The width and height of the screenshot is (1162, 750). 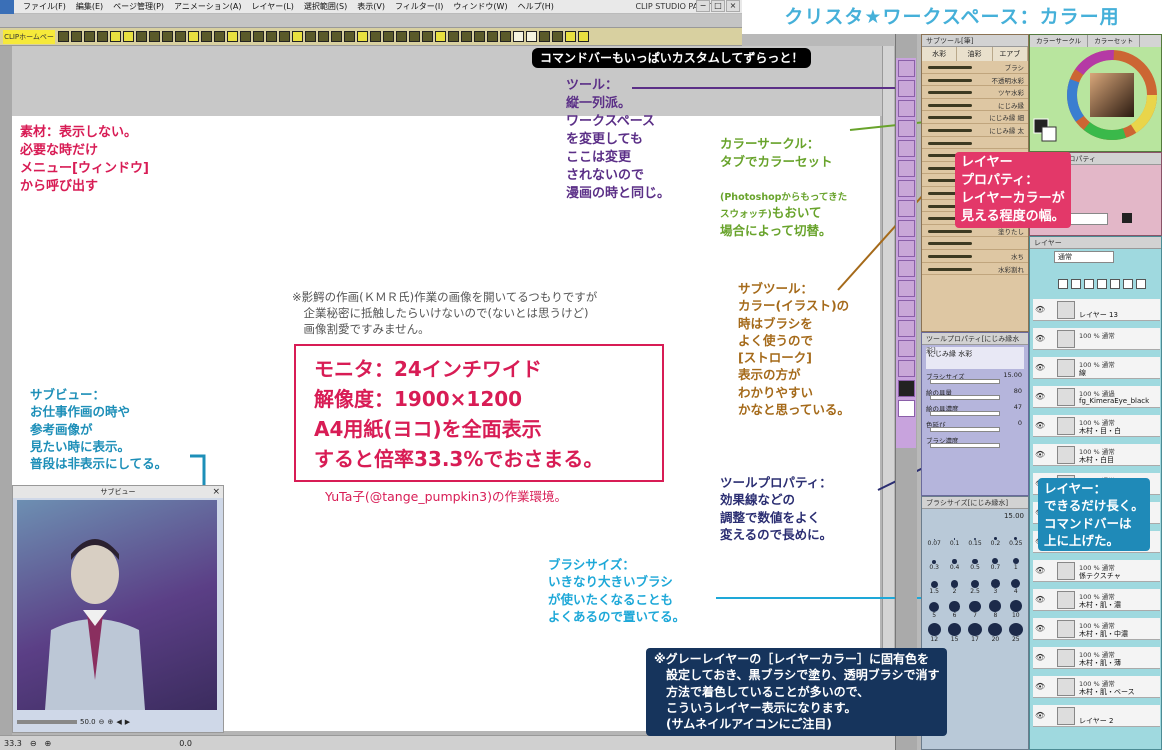 I want to click on prev-icon: ◀, so click(x=118, y=722).